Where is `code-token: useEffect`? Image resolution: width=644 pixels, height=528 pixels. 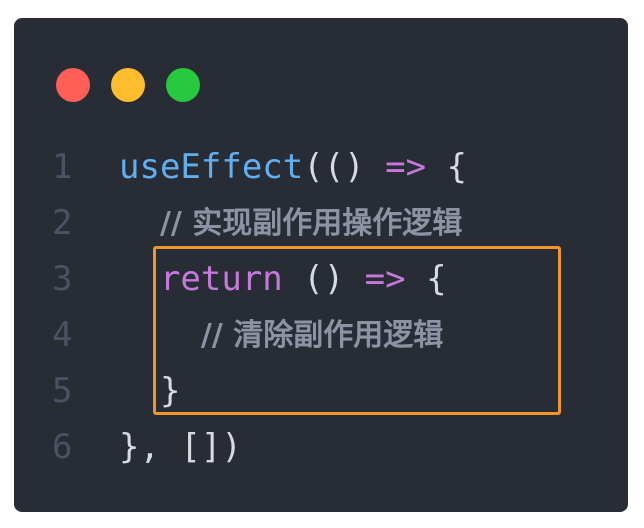 code-token: useEffect is located at coordinates (211, 167).